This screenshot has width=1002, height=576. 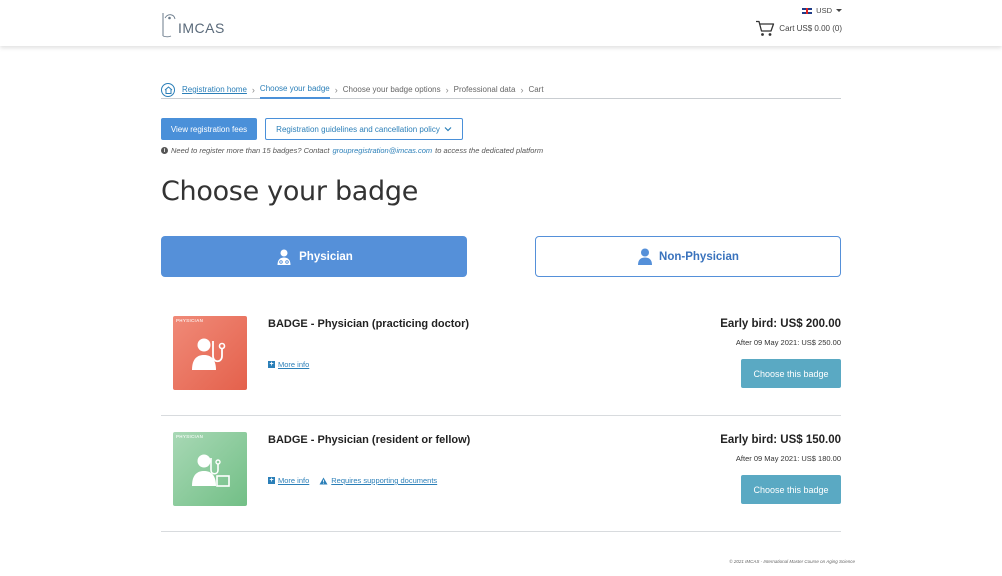 What do you see at coordinates (780, 440) in the screenshot?
I see `early-bird-price: Early bird: US$ 150.00` at bounding box center [780, 440].